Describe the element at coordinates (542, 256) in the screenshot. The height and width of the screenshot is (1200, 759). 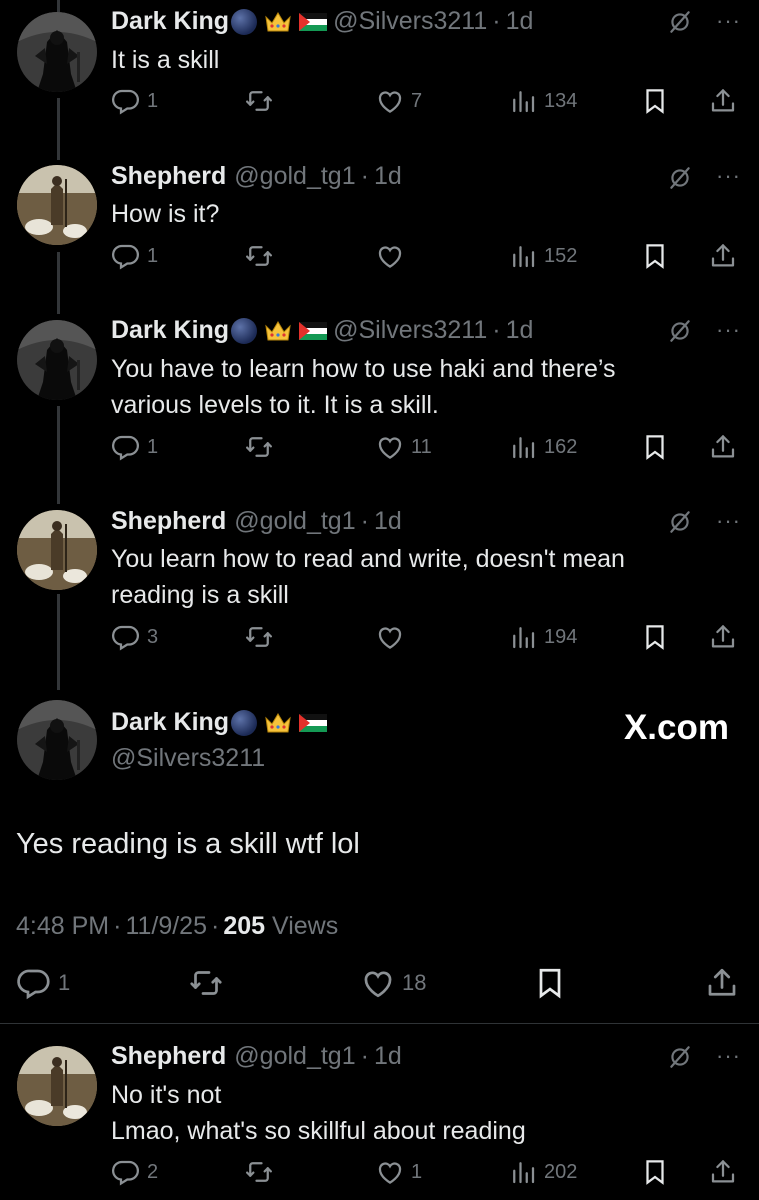
I see `views-button: 152` at that location.